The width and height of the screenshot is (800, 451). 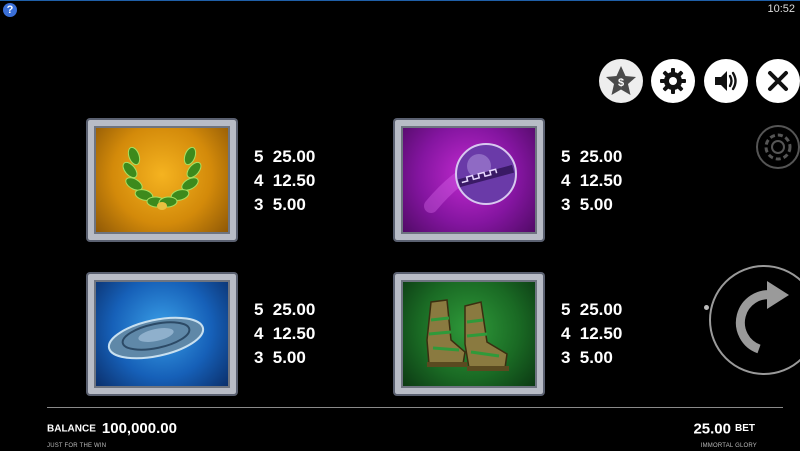 I want to click on star-dollar-icon: $, so click(x=621, y=80).